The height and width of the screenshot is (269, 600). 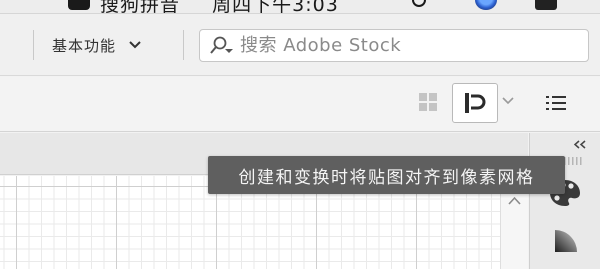 What do you see at coordinates (419, 3) in the screenshot?
I see `spotlight-search-icon` at bounding box center [419, 3].